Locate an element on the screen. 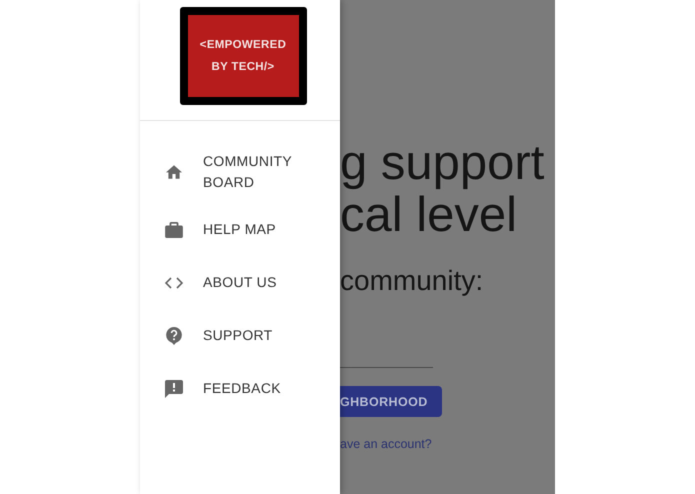 The height and width of the screenshot is (494, 695). drawer-item: COMMUNITY BOARD is located at coordinates (240, 172).